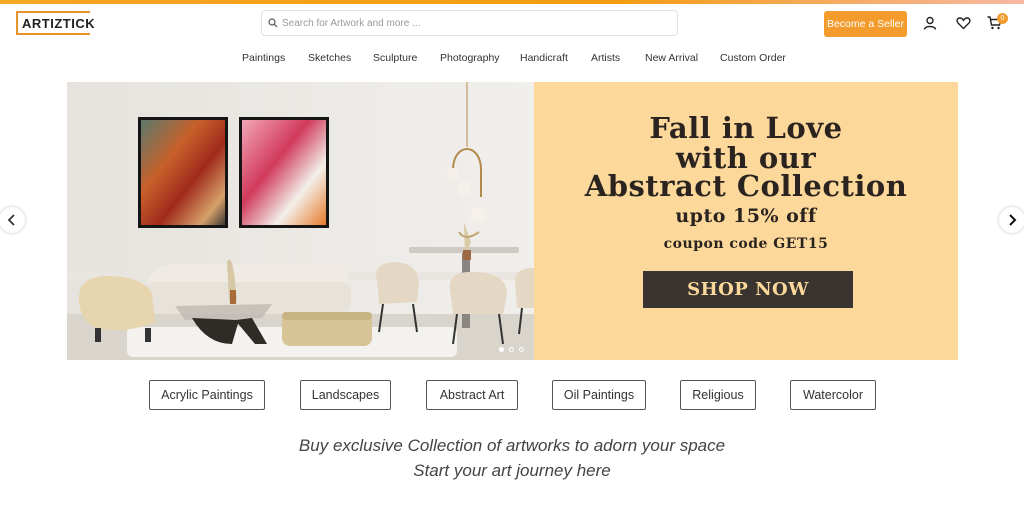  Describe the element at coordinates (605, 58) in the screenshot. I see `nav-item-artists: Artists` at that location.